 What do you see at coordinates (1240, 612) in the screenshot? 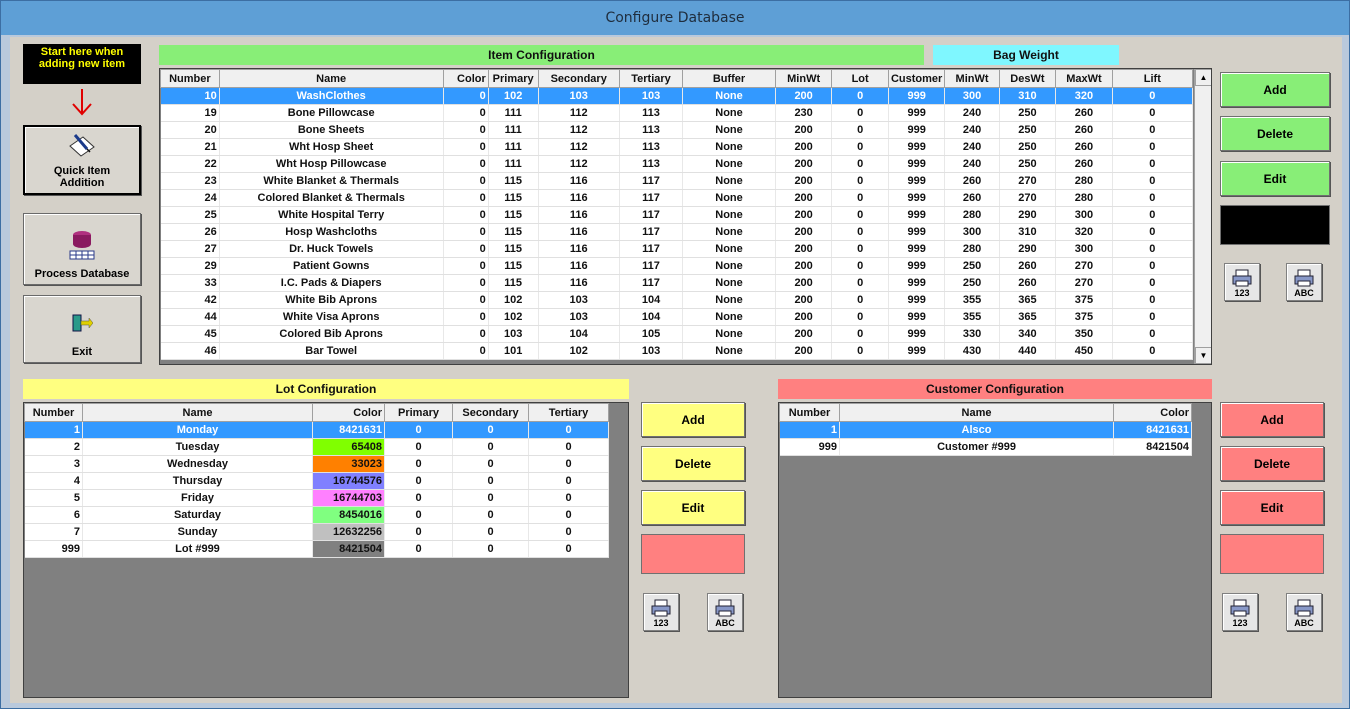
I see `customer-print-by-number-button: 123` at bounding box center [1240, 612].